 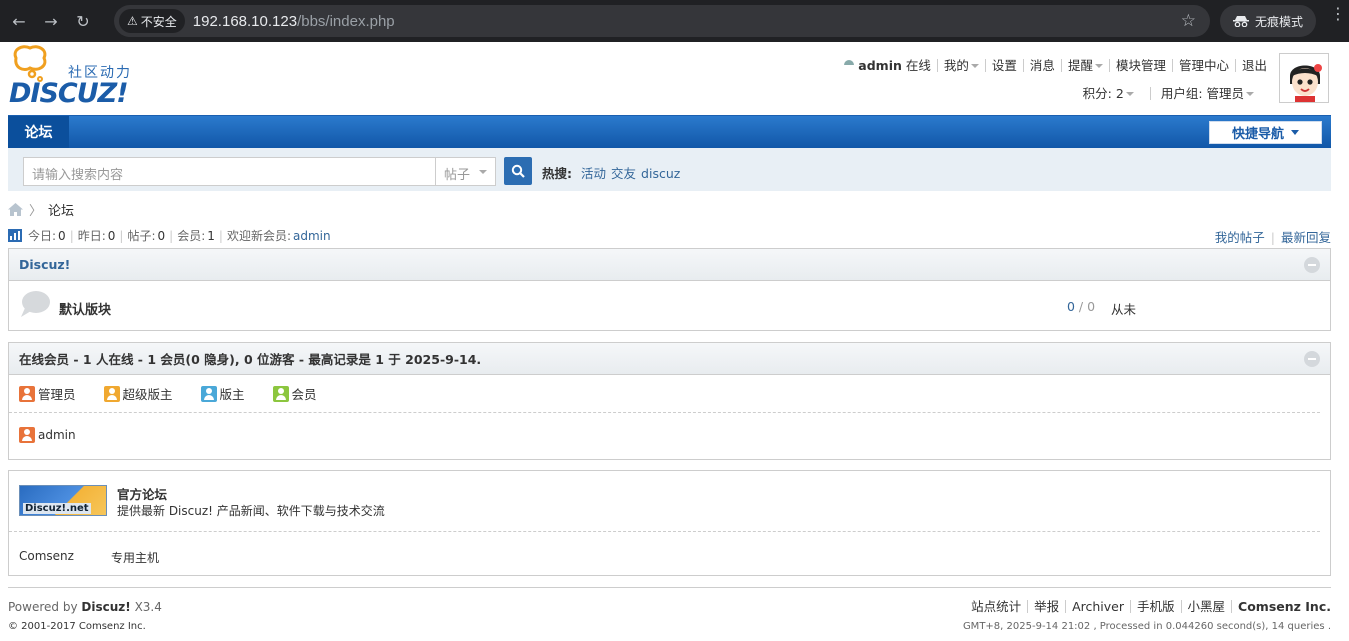 I want to click on version: X3.4, so click(x=148, y=607).